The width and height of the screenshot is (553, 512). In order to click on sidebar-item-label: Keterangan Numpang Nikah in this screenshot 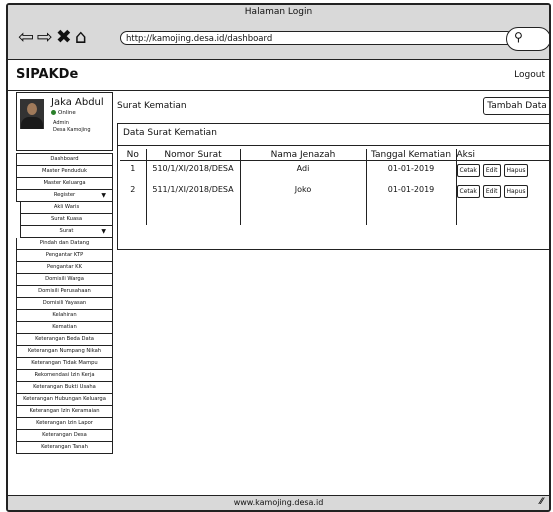, I will do `click(64, 351)`.